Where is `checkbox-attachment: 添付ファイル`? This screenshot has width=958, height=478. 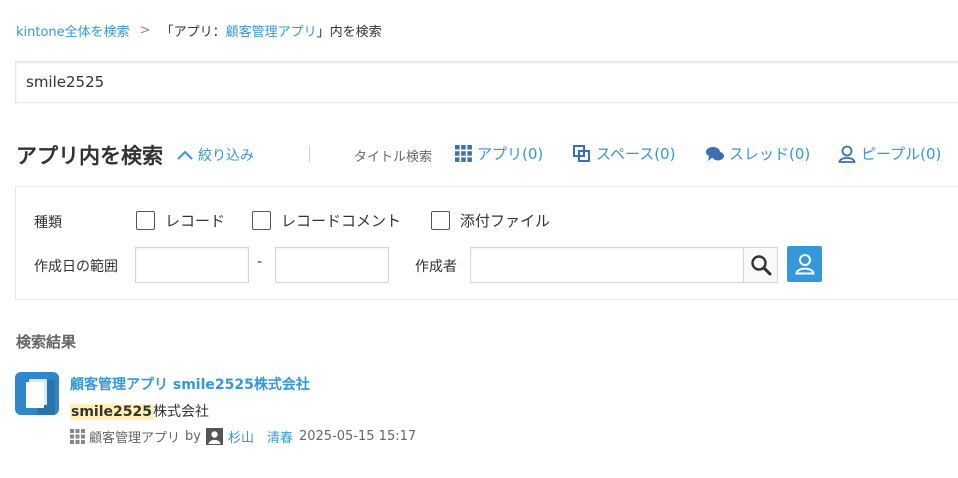 checkbox-attachment: 添付ファイル is located at coordinates (490, 220).